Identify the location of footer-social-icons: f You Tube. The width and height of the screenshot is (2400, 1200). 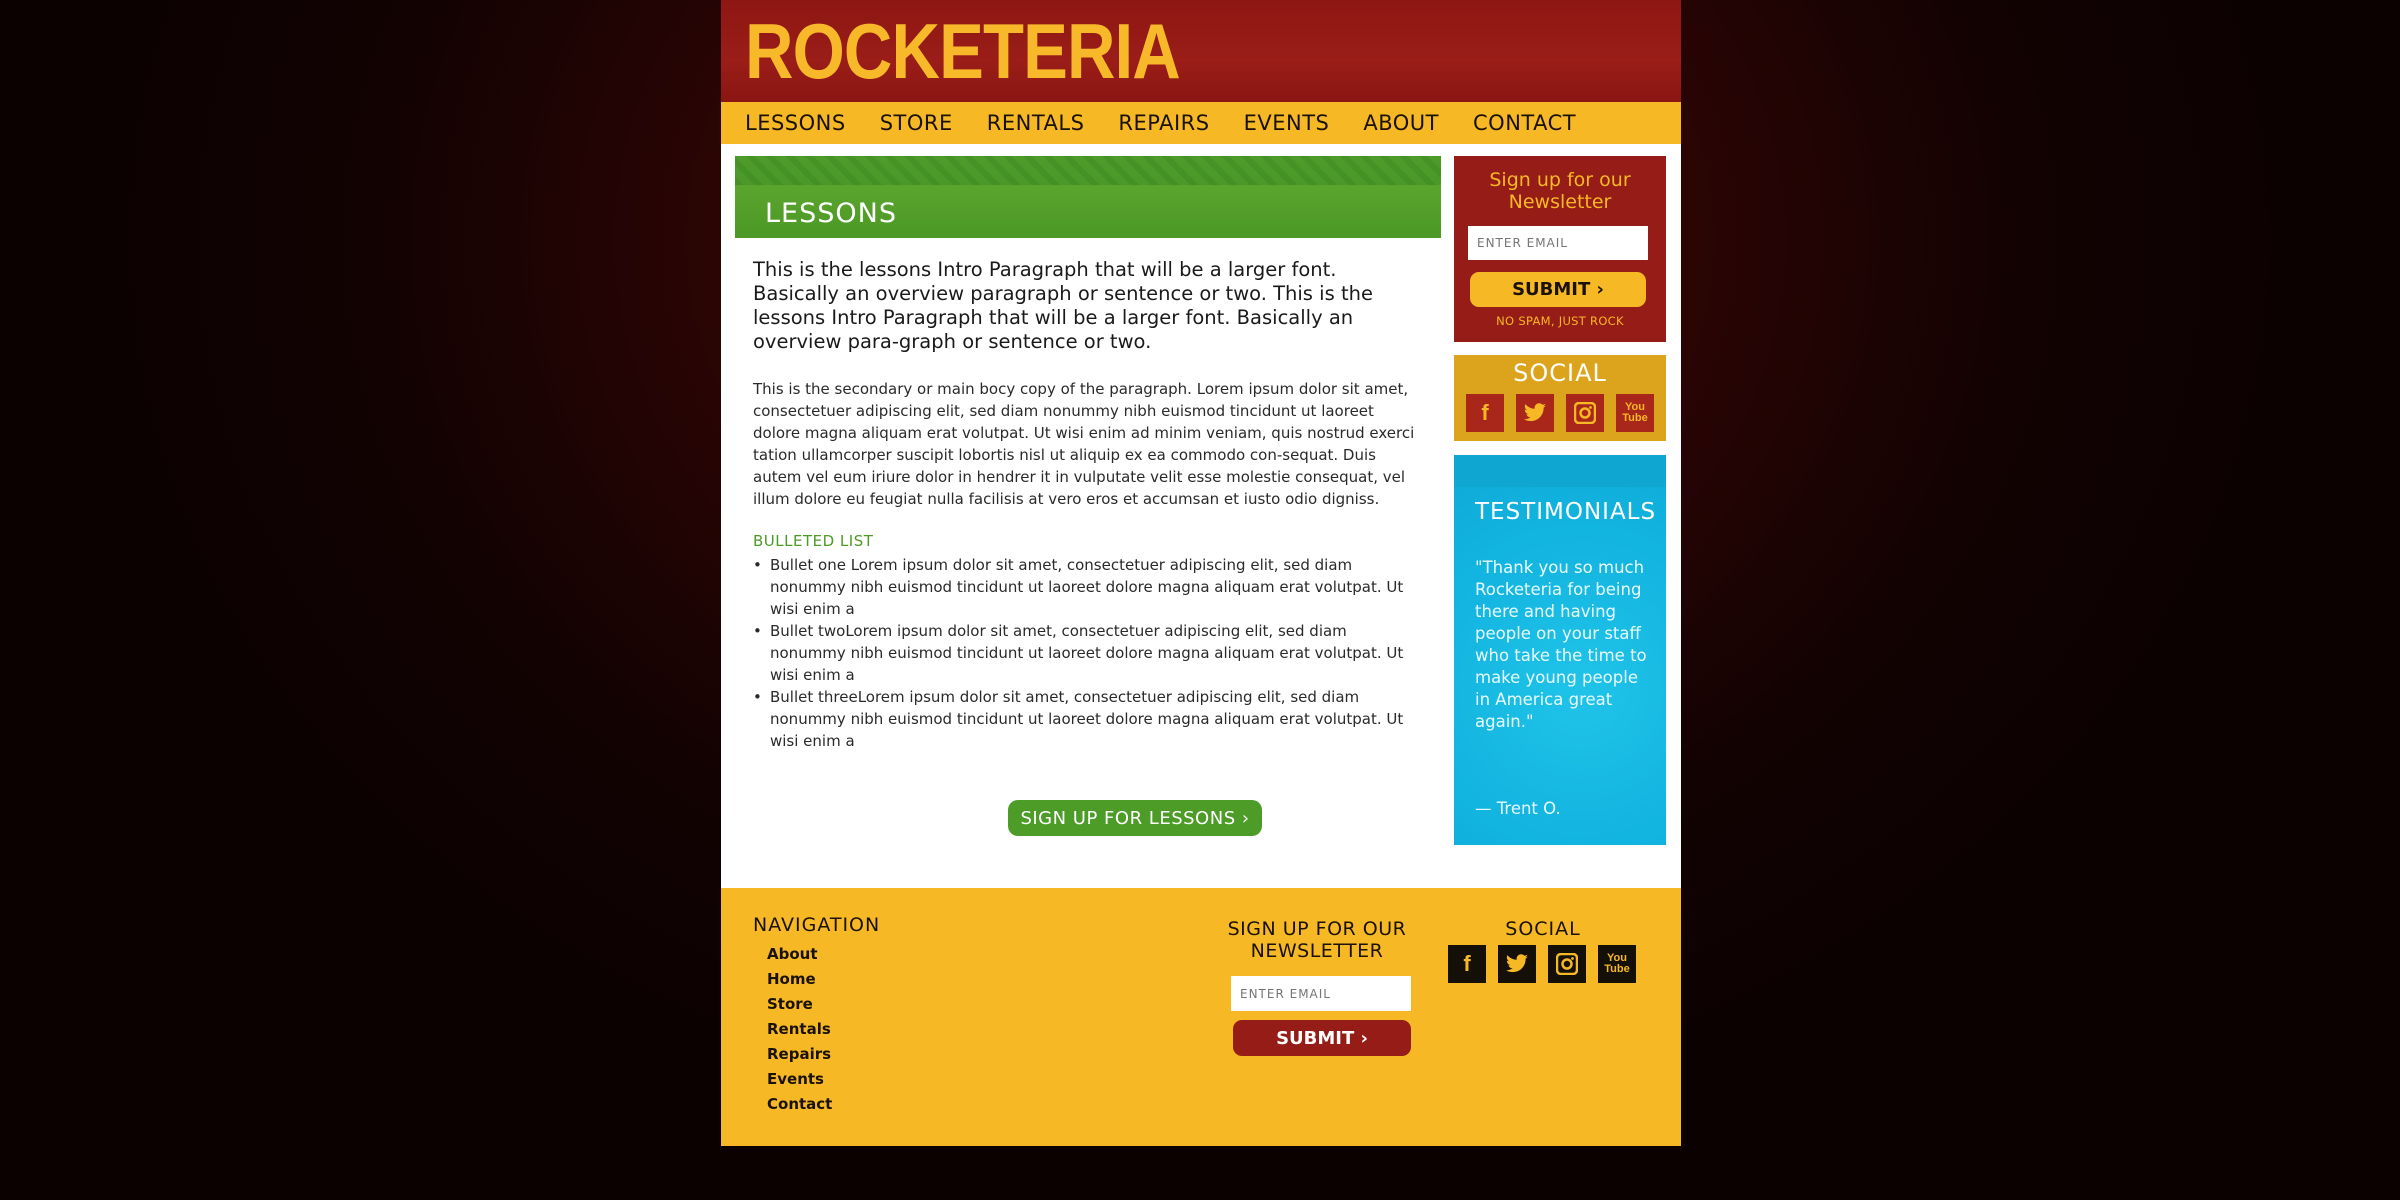
(1548, 964).